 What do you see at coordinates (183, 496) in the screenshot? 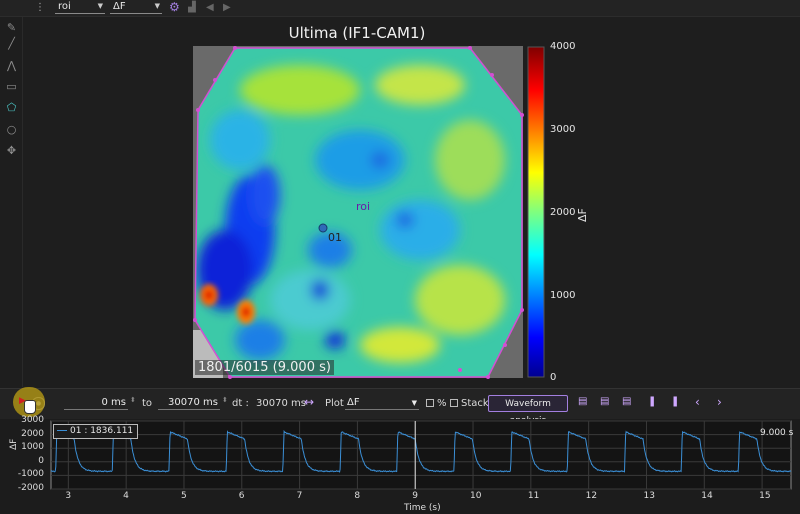
I see `x-tick-label: 5` at bounding box center [183, 496].